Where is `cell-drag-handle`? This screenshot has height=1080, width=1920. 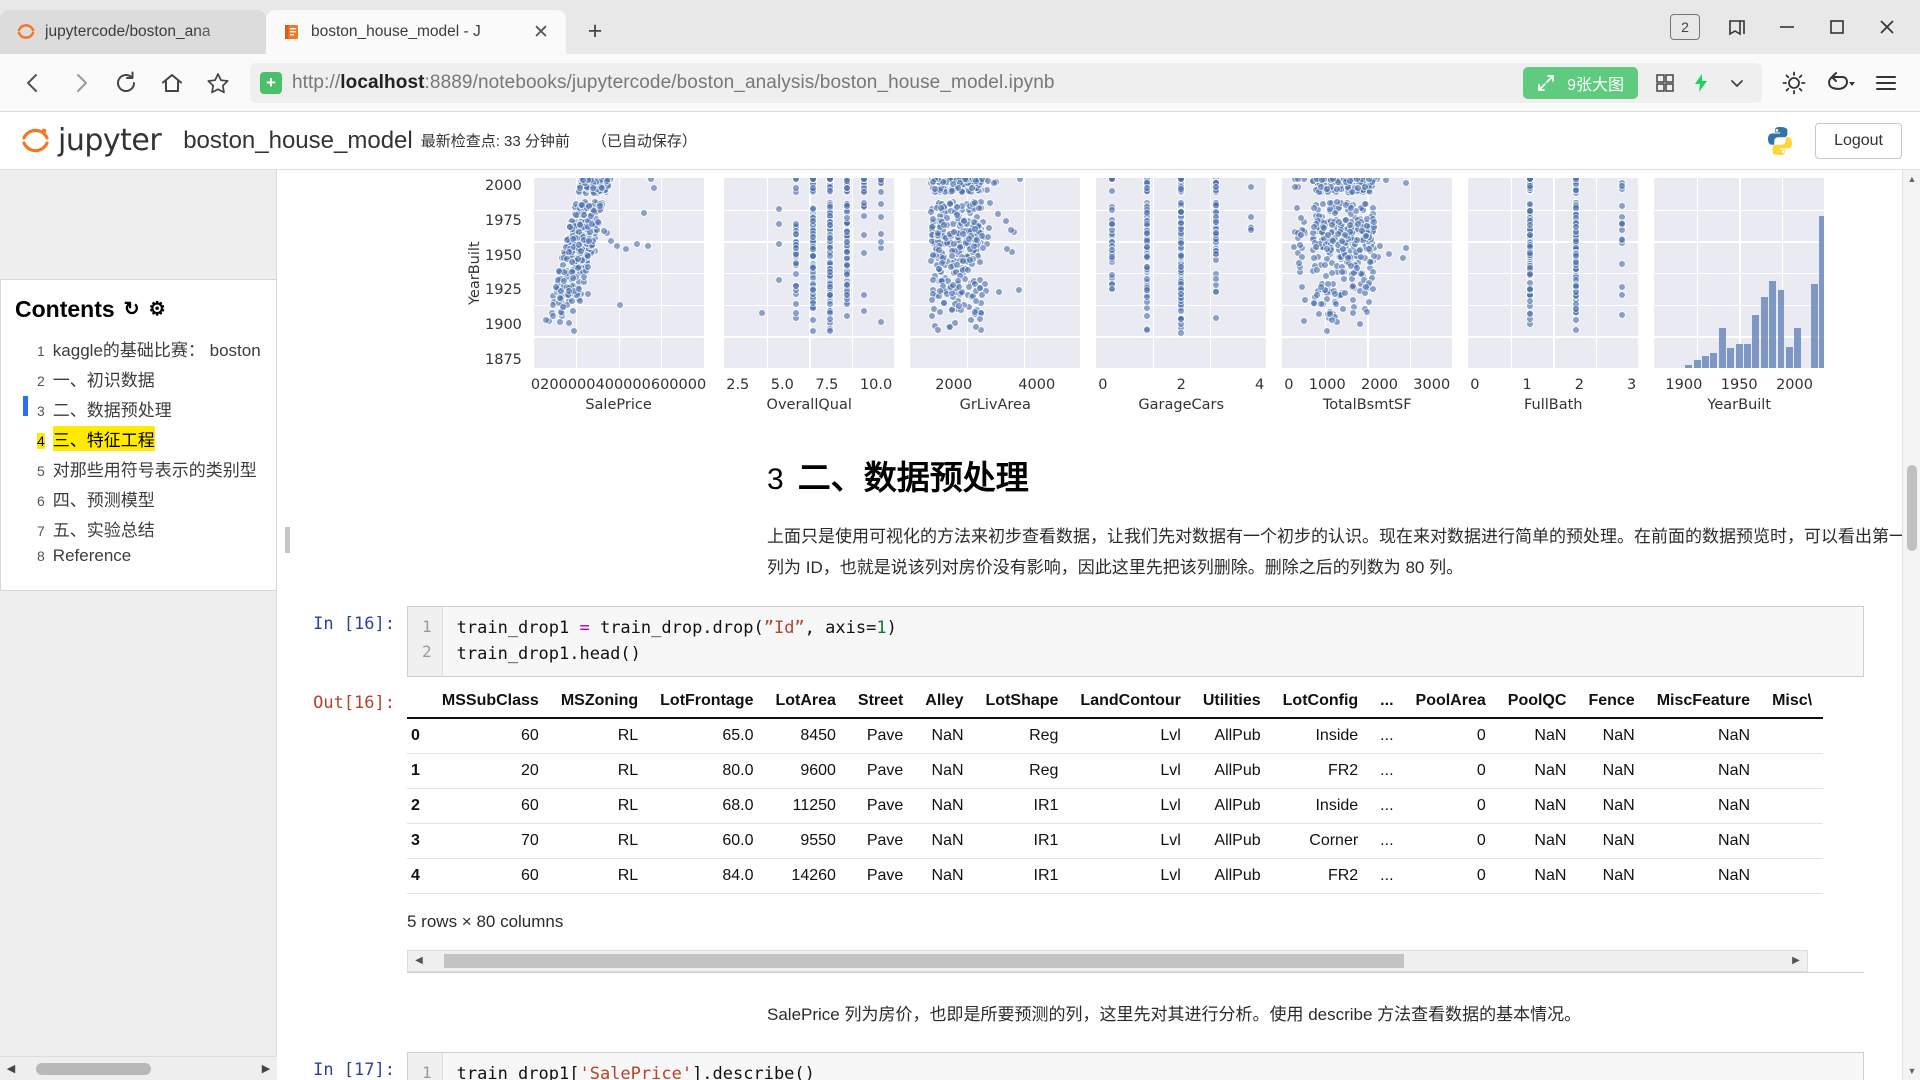 cell-drag-handle is located at coordinates (287, 540).